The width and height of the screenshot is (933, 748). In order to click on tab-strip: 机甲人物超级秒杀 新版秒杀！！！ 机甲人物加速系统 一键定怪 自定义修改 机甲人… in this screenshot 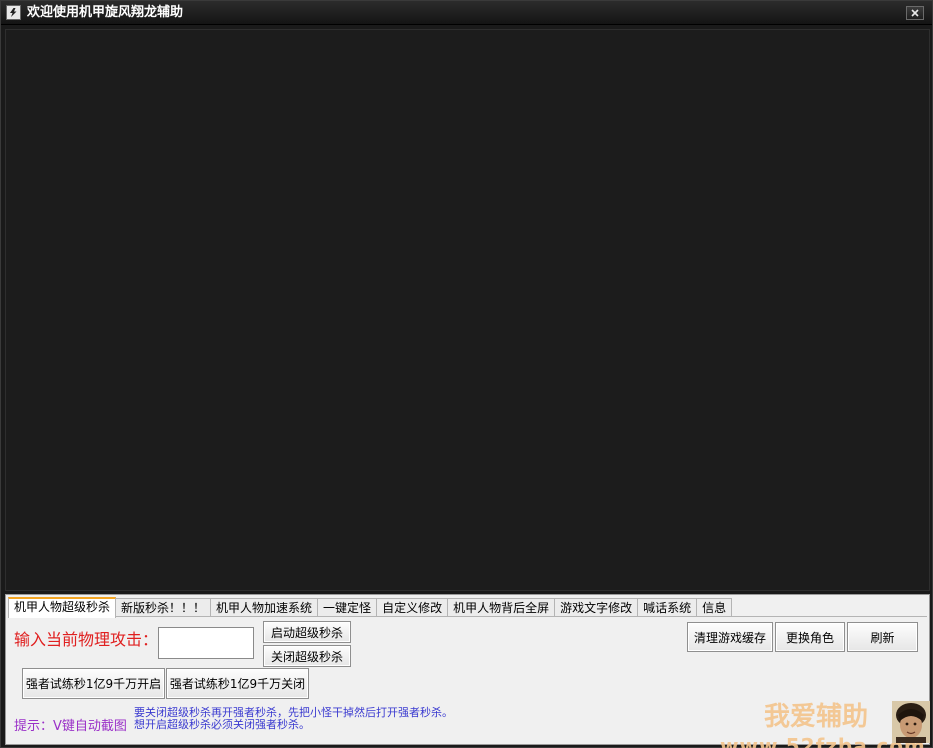, I will do `click(370, 607)`.